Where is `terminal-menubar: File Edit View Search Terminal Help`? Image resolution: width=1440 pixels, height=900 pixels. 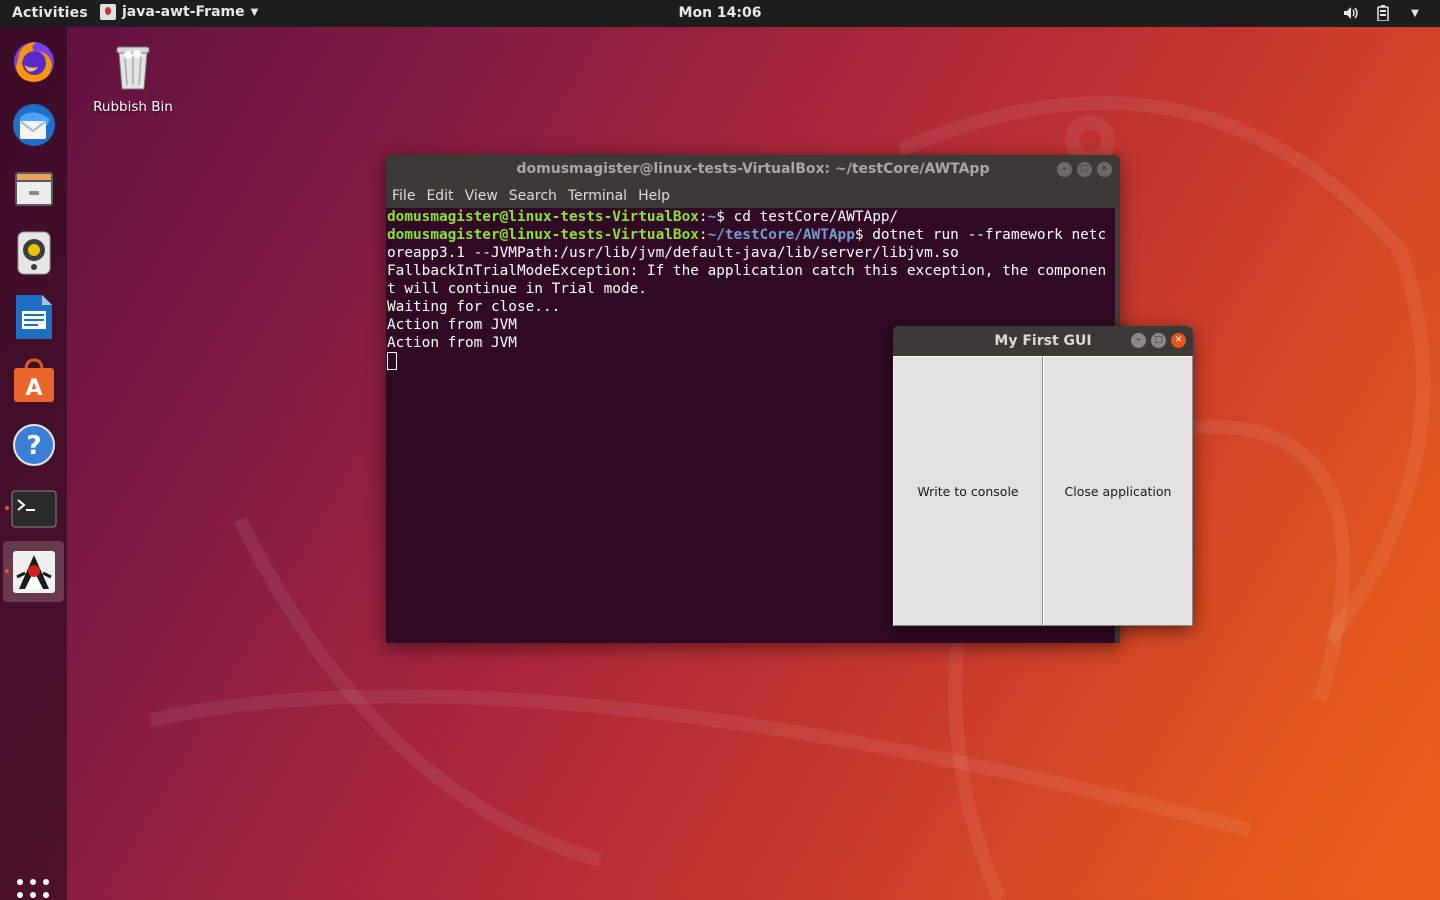
terminal-menubar: File Edit View Search Terminal Help is located at coordinates (753, 196).